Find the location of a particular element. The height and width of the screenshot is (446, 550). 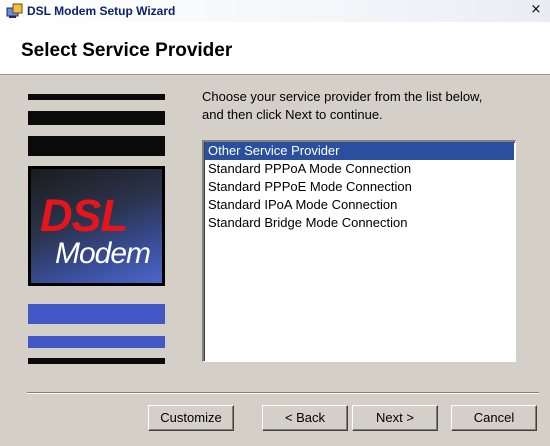

cancel-button: Cancel is located at coordinates (494, 418).